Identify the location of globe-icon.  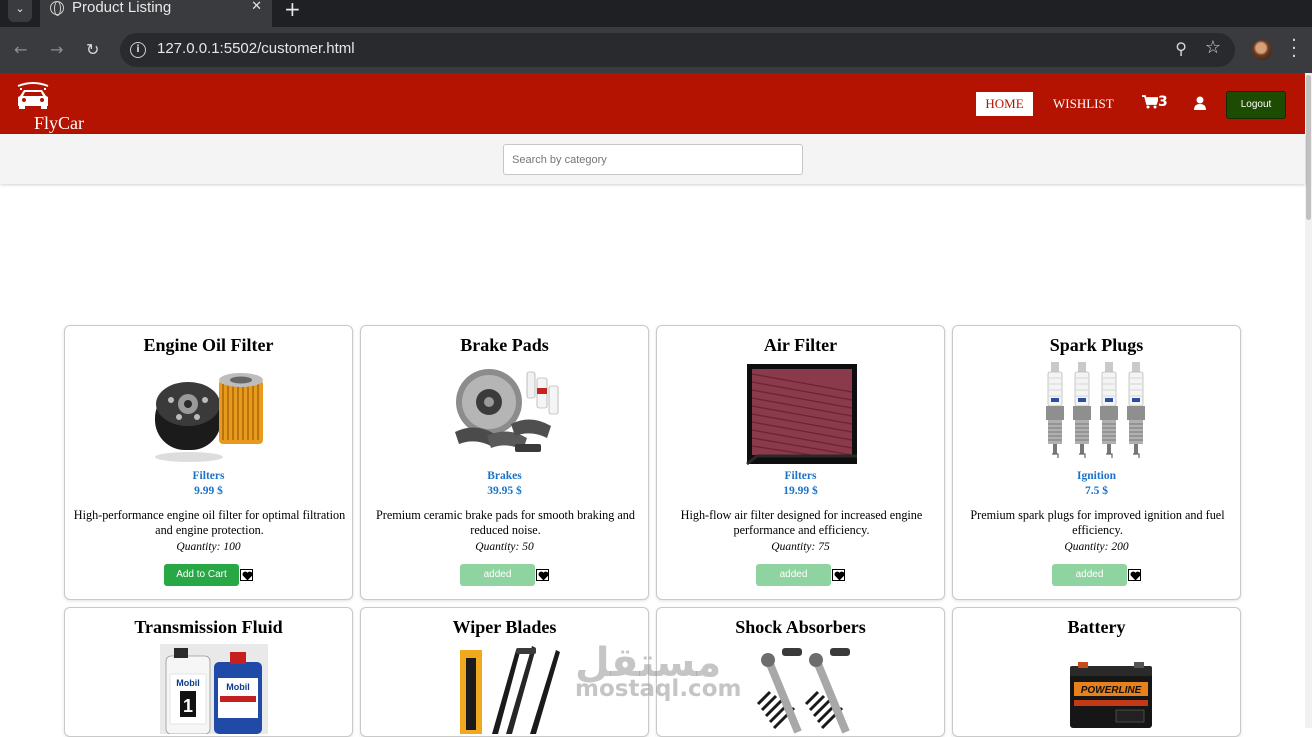
(57, 8).